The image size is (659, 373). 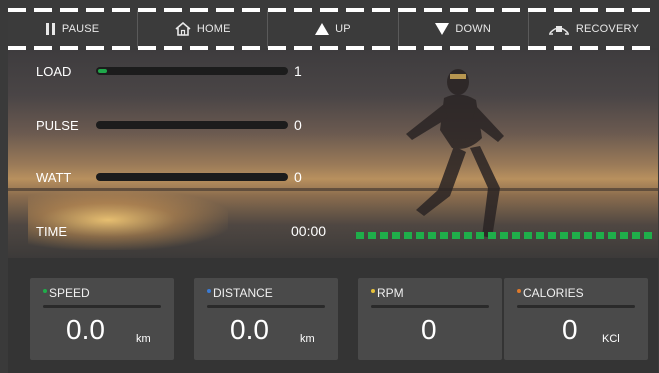 I want to click on up-button: UP, so click(x=333, y=29).